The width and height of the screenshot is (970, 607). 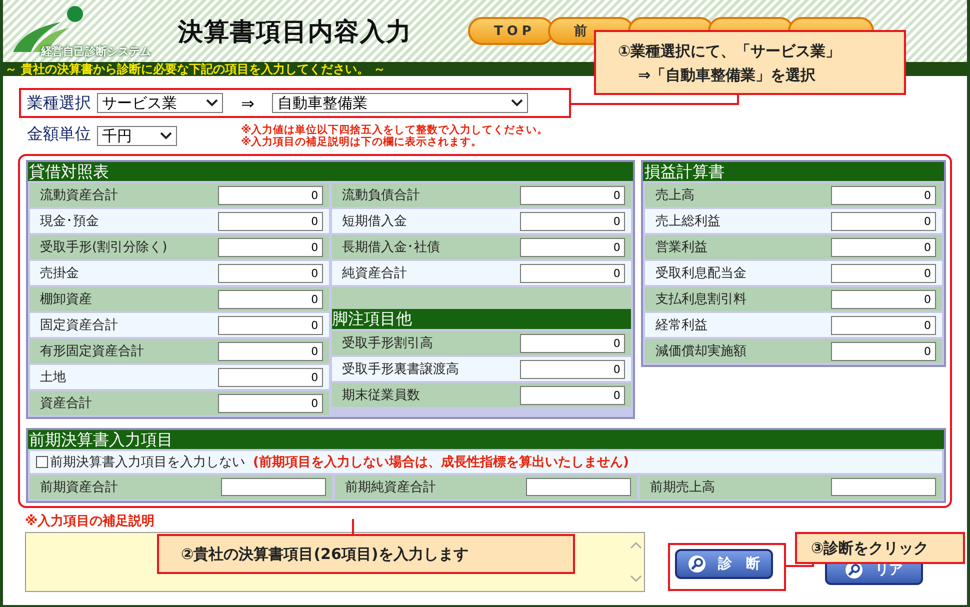 I want to click on field-label: 資産合計, so click(x=66, y=403).